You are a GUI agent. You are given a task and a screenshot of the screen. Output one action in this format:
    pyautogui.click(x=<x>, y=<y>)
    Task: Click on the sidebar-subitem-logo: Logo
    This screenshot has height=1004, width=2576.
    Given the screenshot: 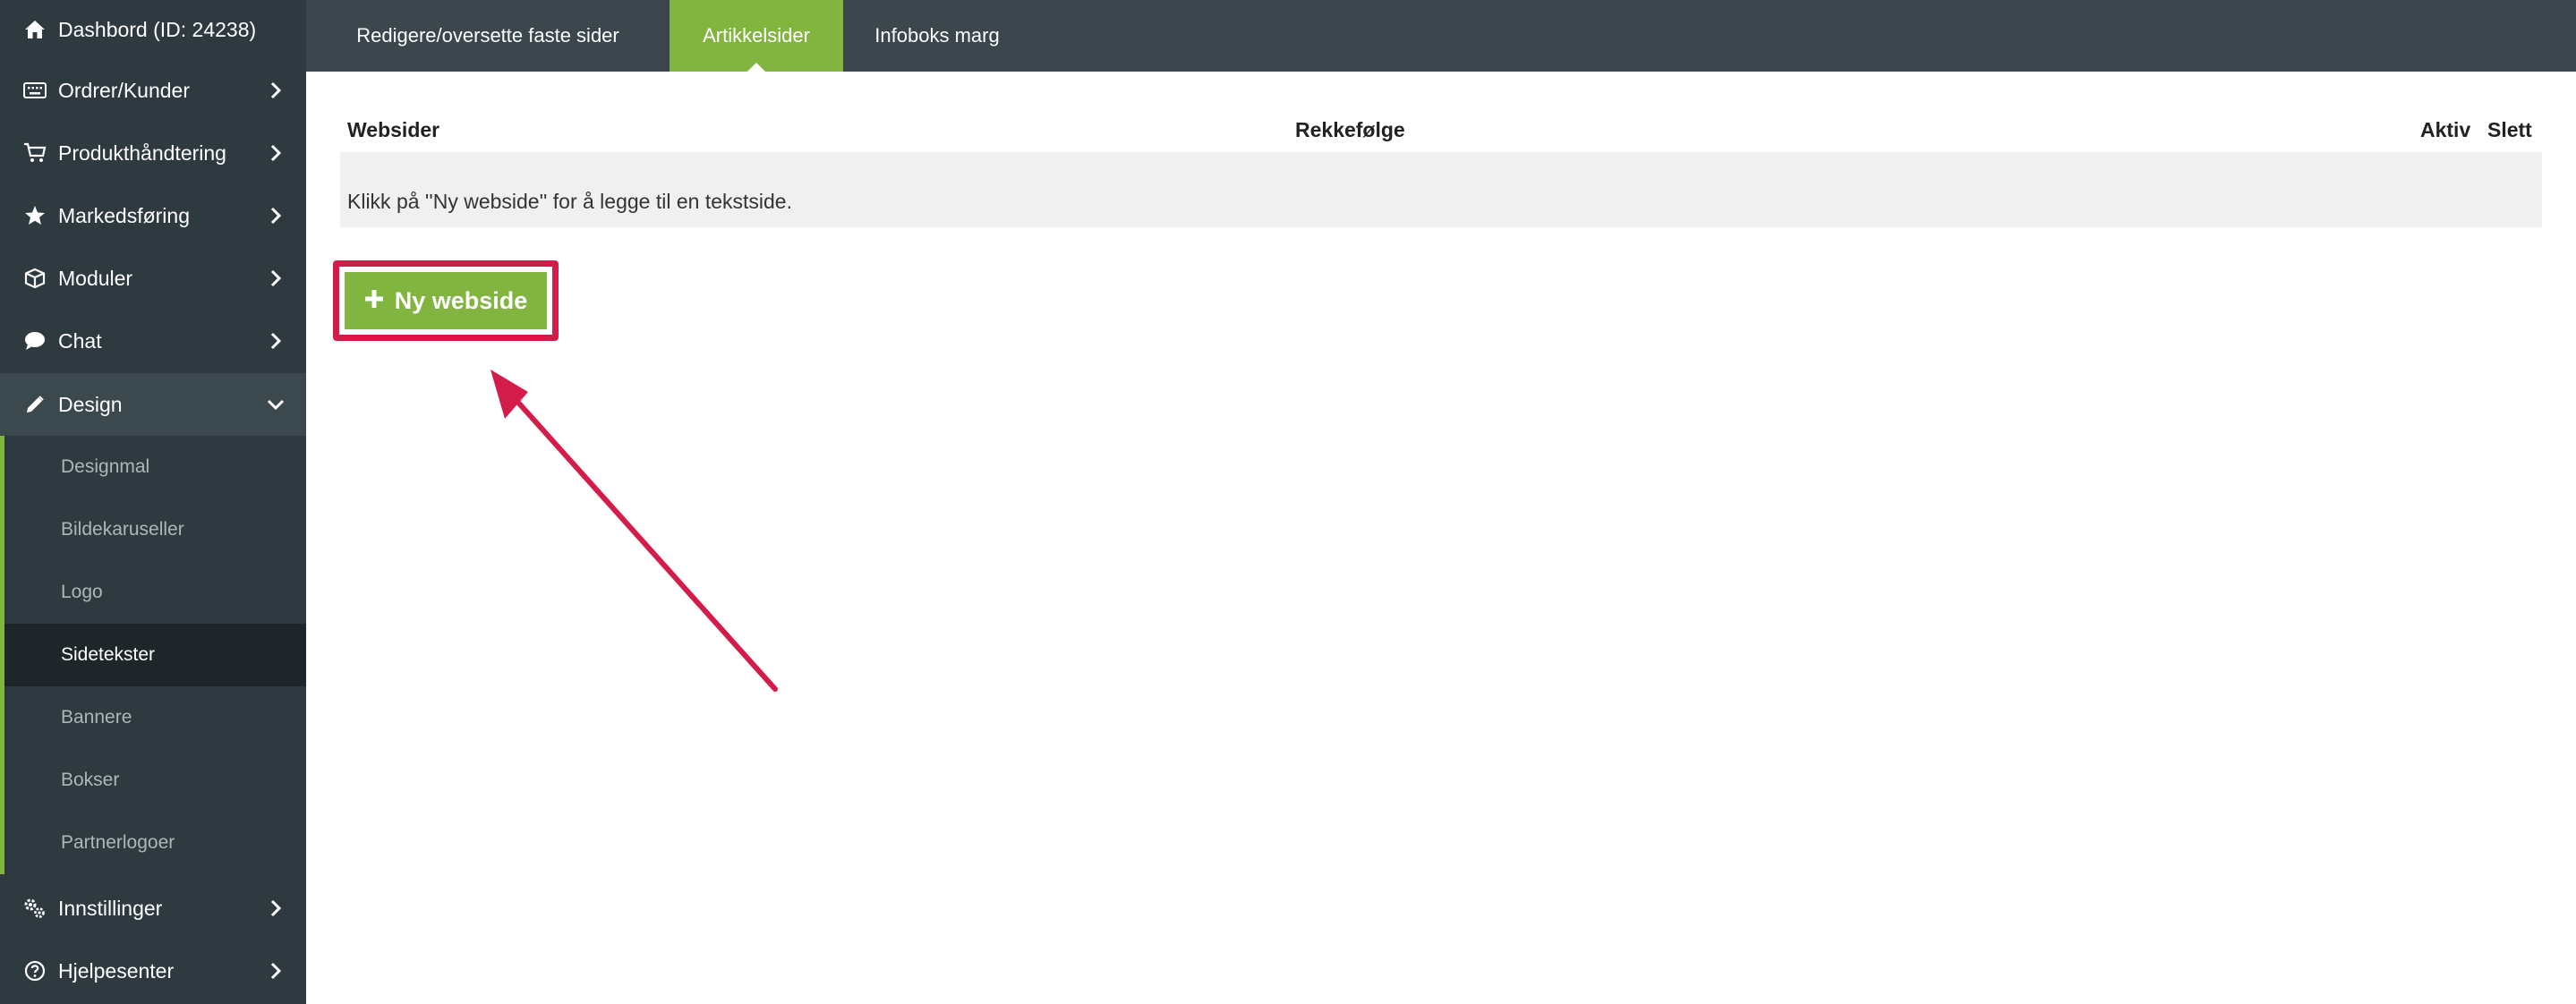 What is the action you would take?
    pyautogui.click(x=153, y=592)
    